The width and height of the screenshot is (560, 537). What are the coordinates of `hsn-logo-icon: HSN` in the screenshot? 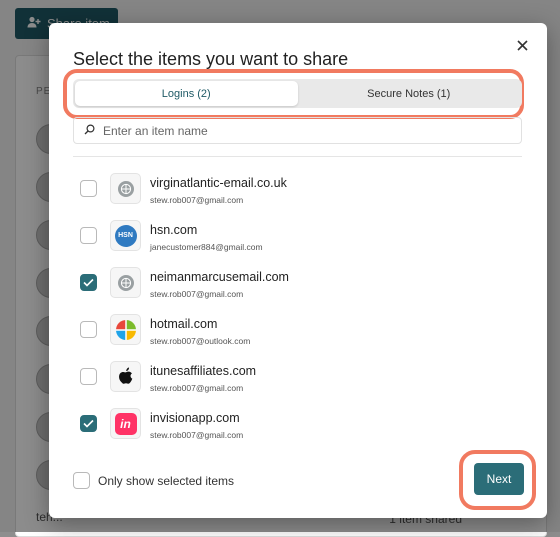 It's located at (125, 235).